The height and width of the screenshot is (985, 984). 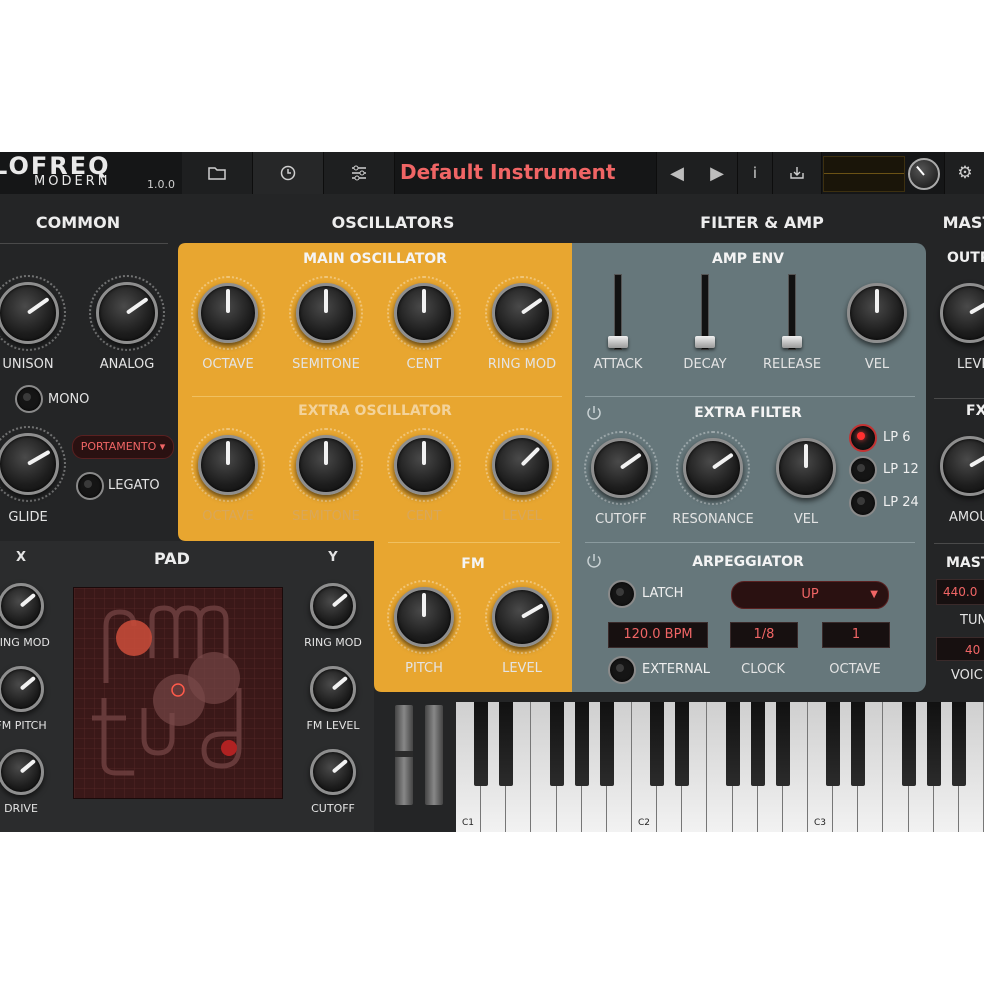 What do you see at coordinates (333, 642) in the screenshot?
I see `pad-y-ring-mod-label: RING MOD` at bounding box center [333, 642].